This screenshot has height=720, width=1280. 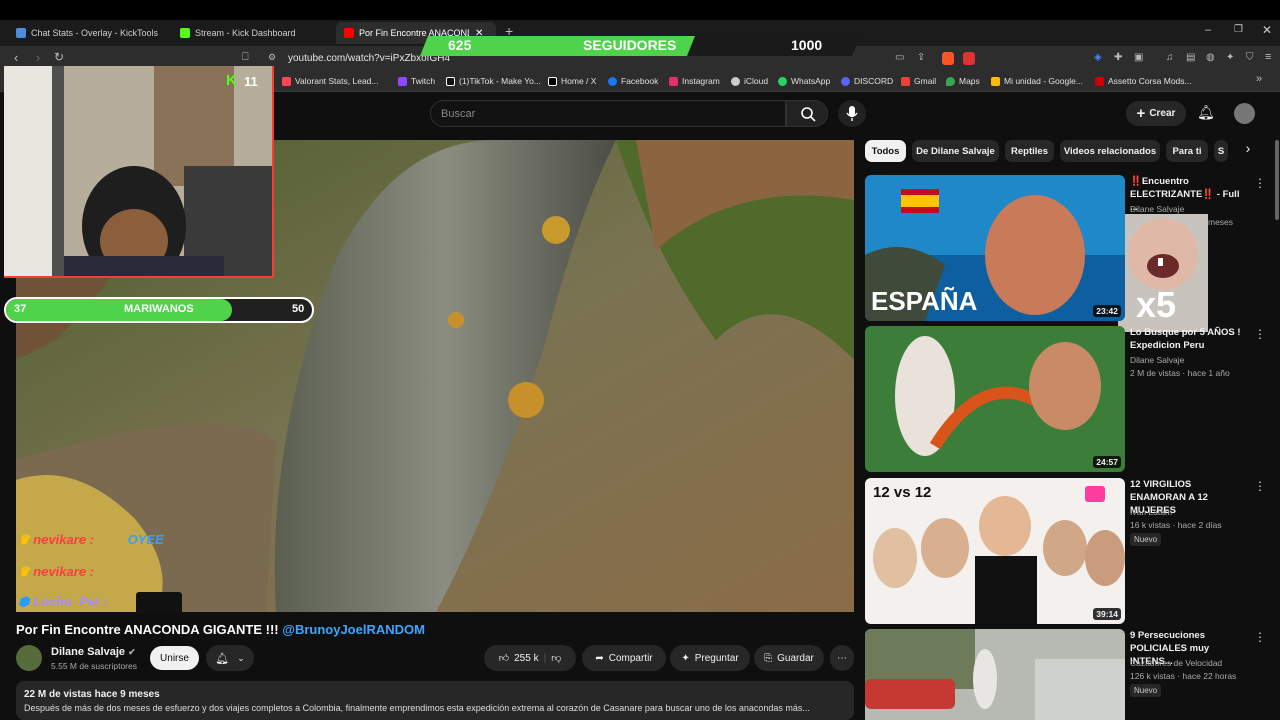 What do you see at coordinates (1187, 151) in the screenshot?
I see `chip-for-you: Para ti` at bounding box center [1187, 151].